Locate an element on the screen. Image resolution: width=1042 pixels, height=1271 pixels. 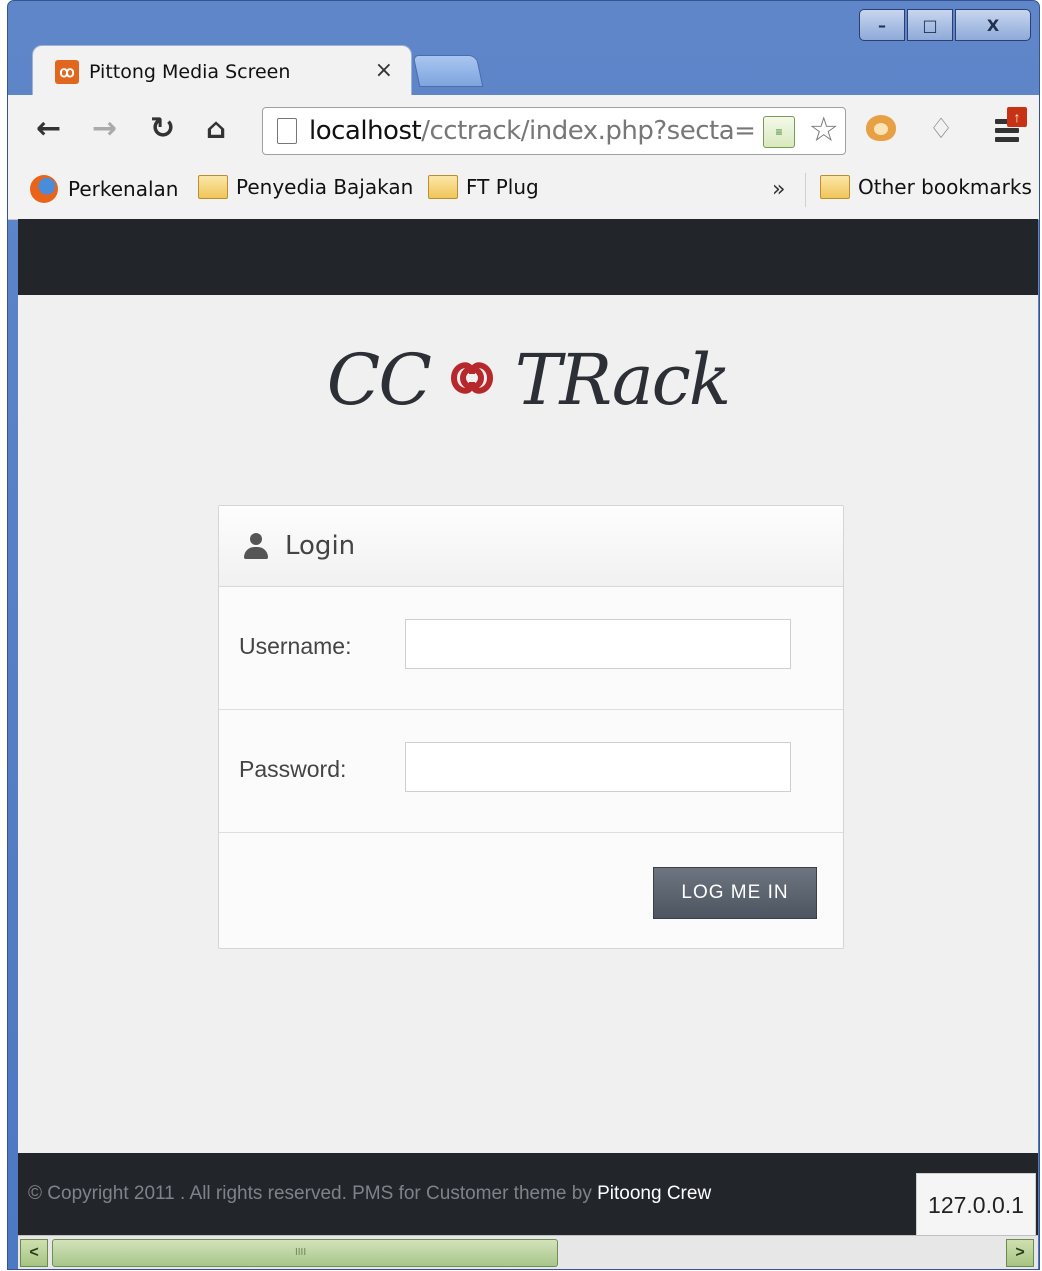
user-icon is located at coordinates (256, 546).